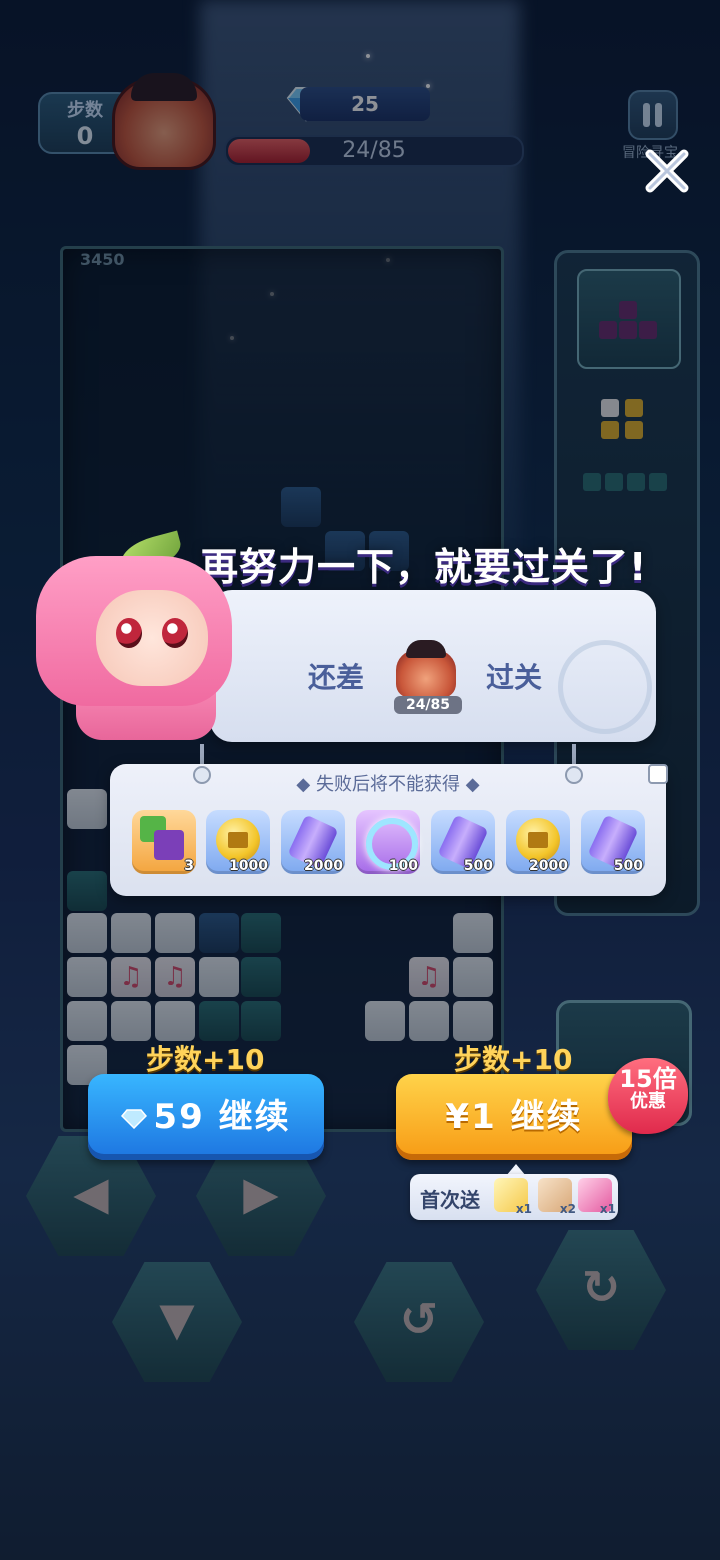 The image size is (720, 1560). Describe the element at coordinates (450, 1200) in the screenshot. I see `first-gift-label: 首次送` at that location.